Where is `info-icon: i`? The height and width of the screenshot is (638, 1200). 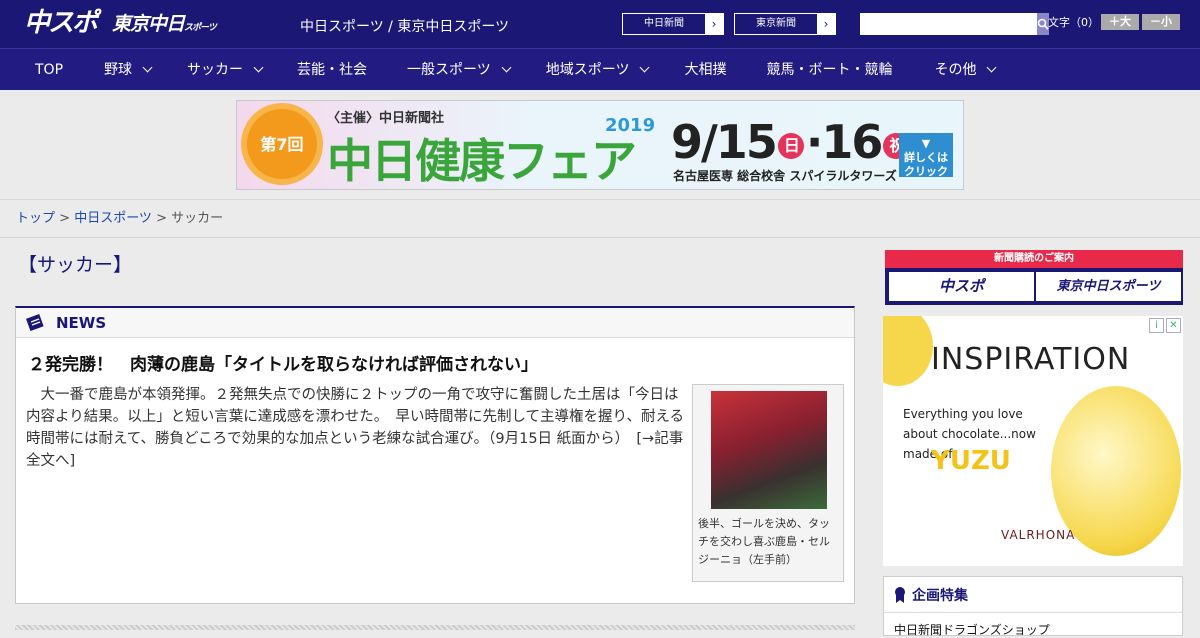
info-icon: i is located at coordinates (1156, 325).